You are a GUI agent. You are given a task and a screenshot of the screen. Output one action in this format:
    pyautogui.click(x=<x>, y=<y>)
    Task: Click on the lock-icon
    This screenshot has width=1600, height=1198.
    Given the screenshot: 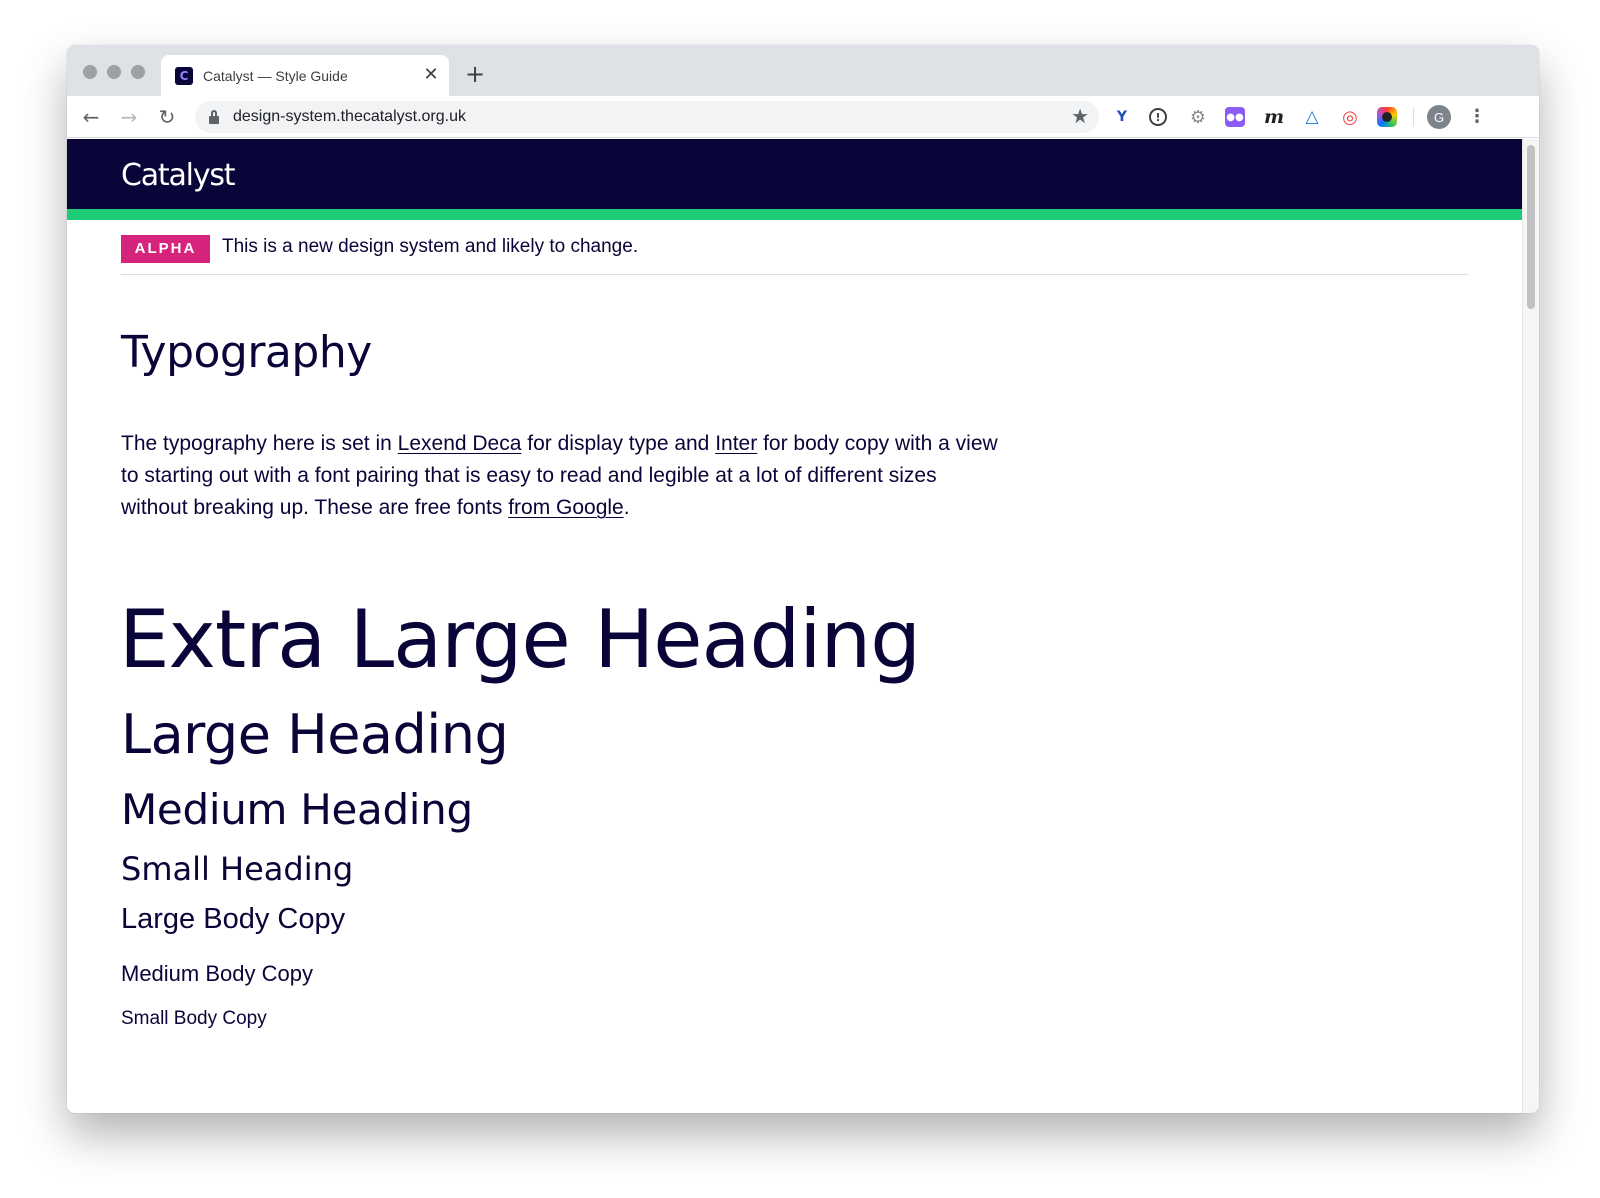 What is the action you would take?
    pyautogui.click(x=214, y=117)
    